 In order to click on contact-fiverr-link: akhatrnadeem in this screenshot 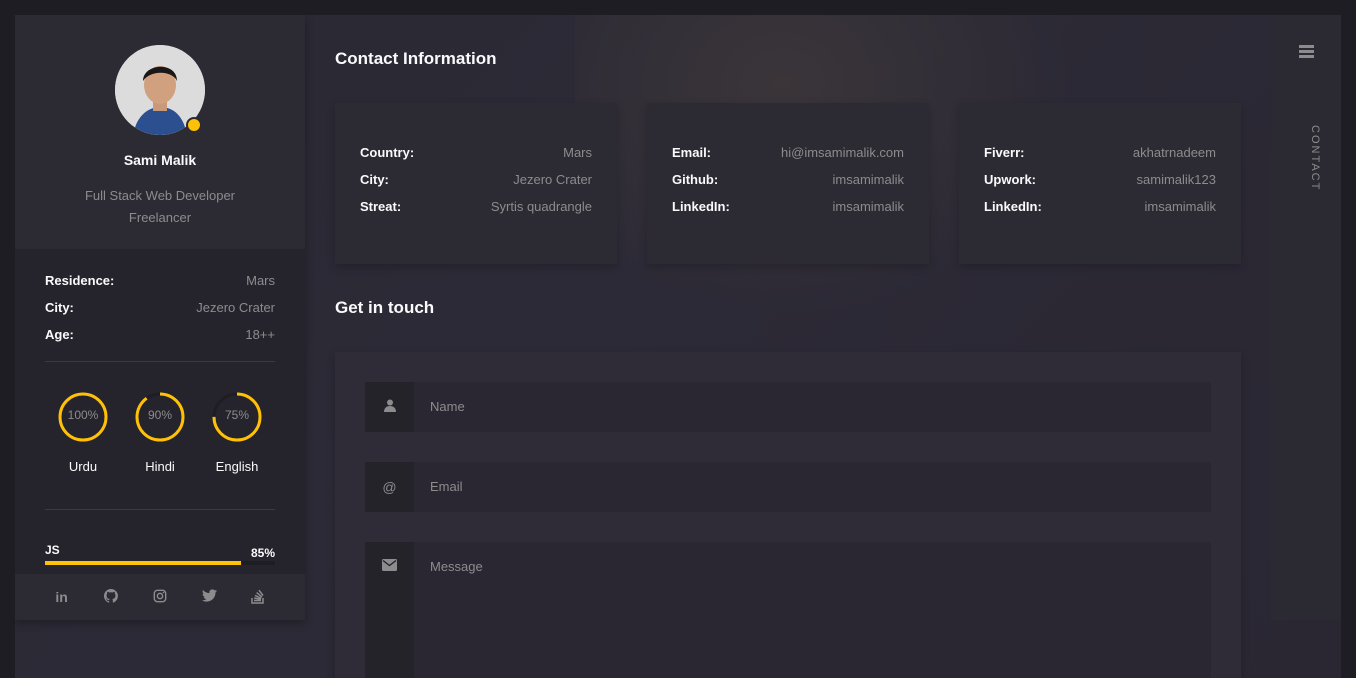, I will do `click(1174, 158)`.